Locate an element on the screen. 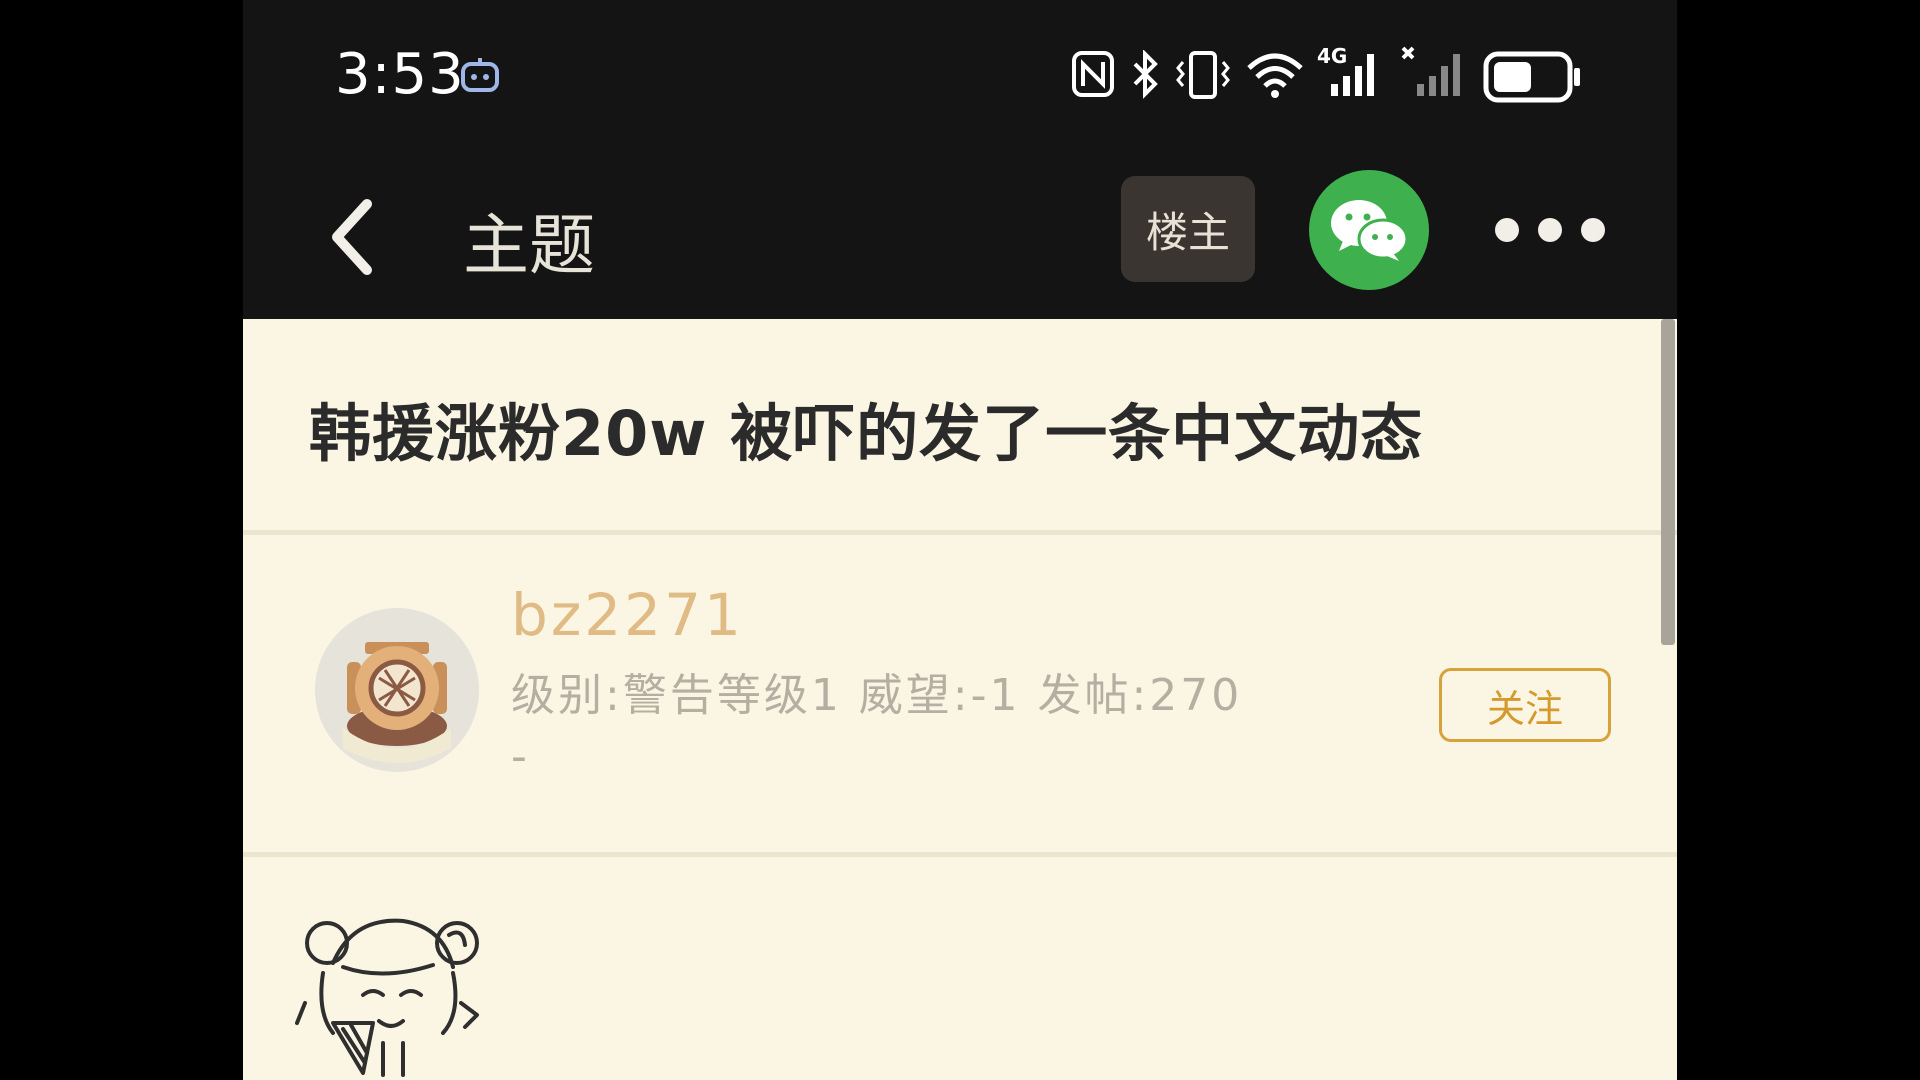 The width and height of the screenshot is (1920, 1080). signal-4g-icon: 4G is located at coordinates (1351, 72).